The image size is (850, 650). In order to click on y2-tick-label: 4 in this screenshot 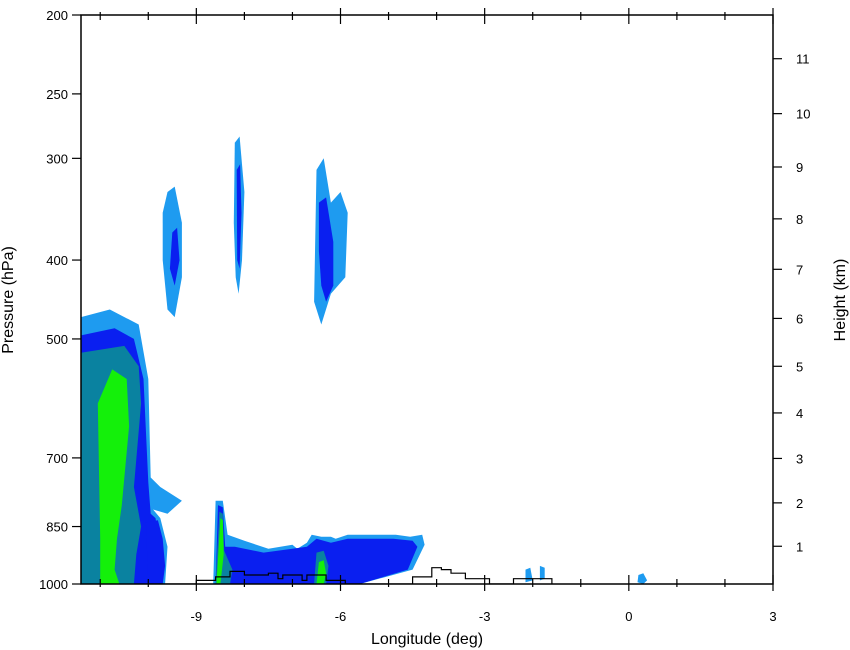, I will do `click(799, 413)`.